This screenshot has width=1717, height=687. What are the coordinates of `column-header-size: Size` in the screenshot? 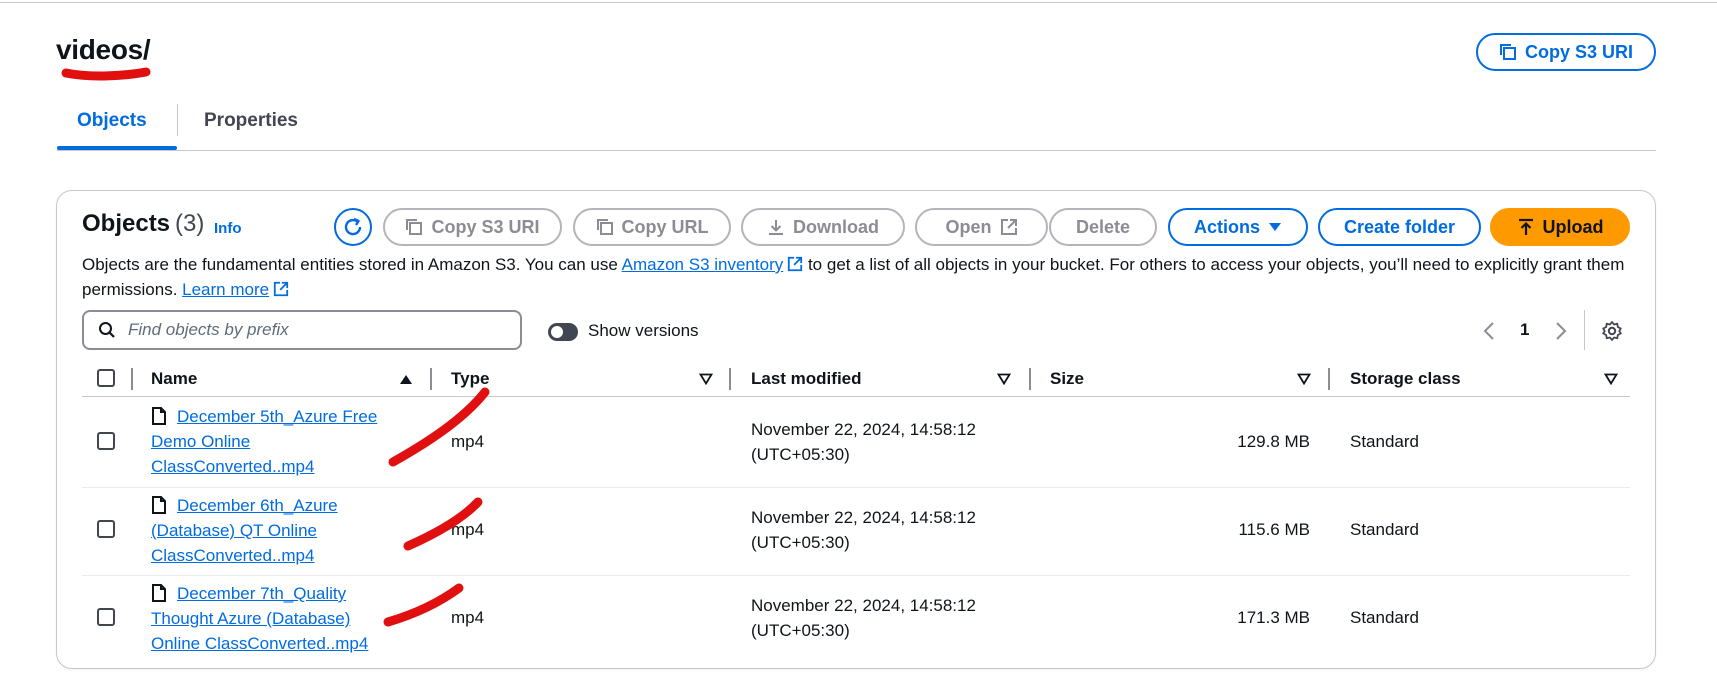 It's located at (1067, 379).